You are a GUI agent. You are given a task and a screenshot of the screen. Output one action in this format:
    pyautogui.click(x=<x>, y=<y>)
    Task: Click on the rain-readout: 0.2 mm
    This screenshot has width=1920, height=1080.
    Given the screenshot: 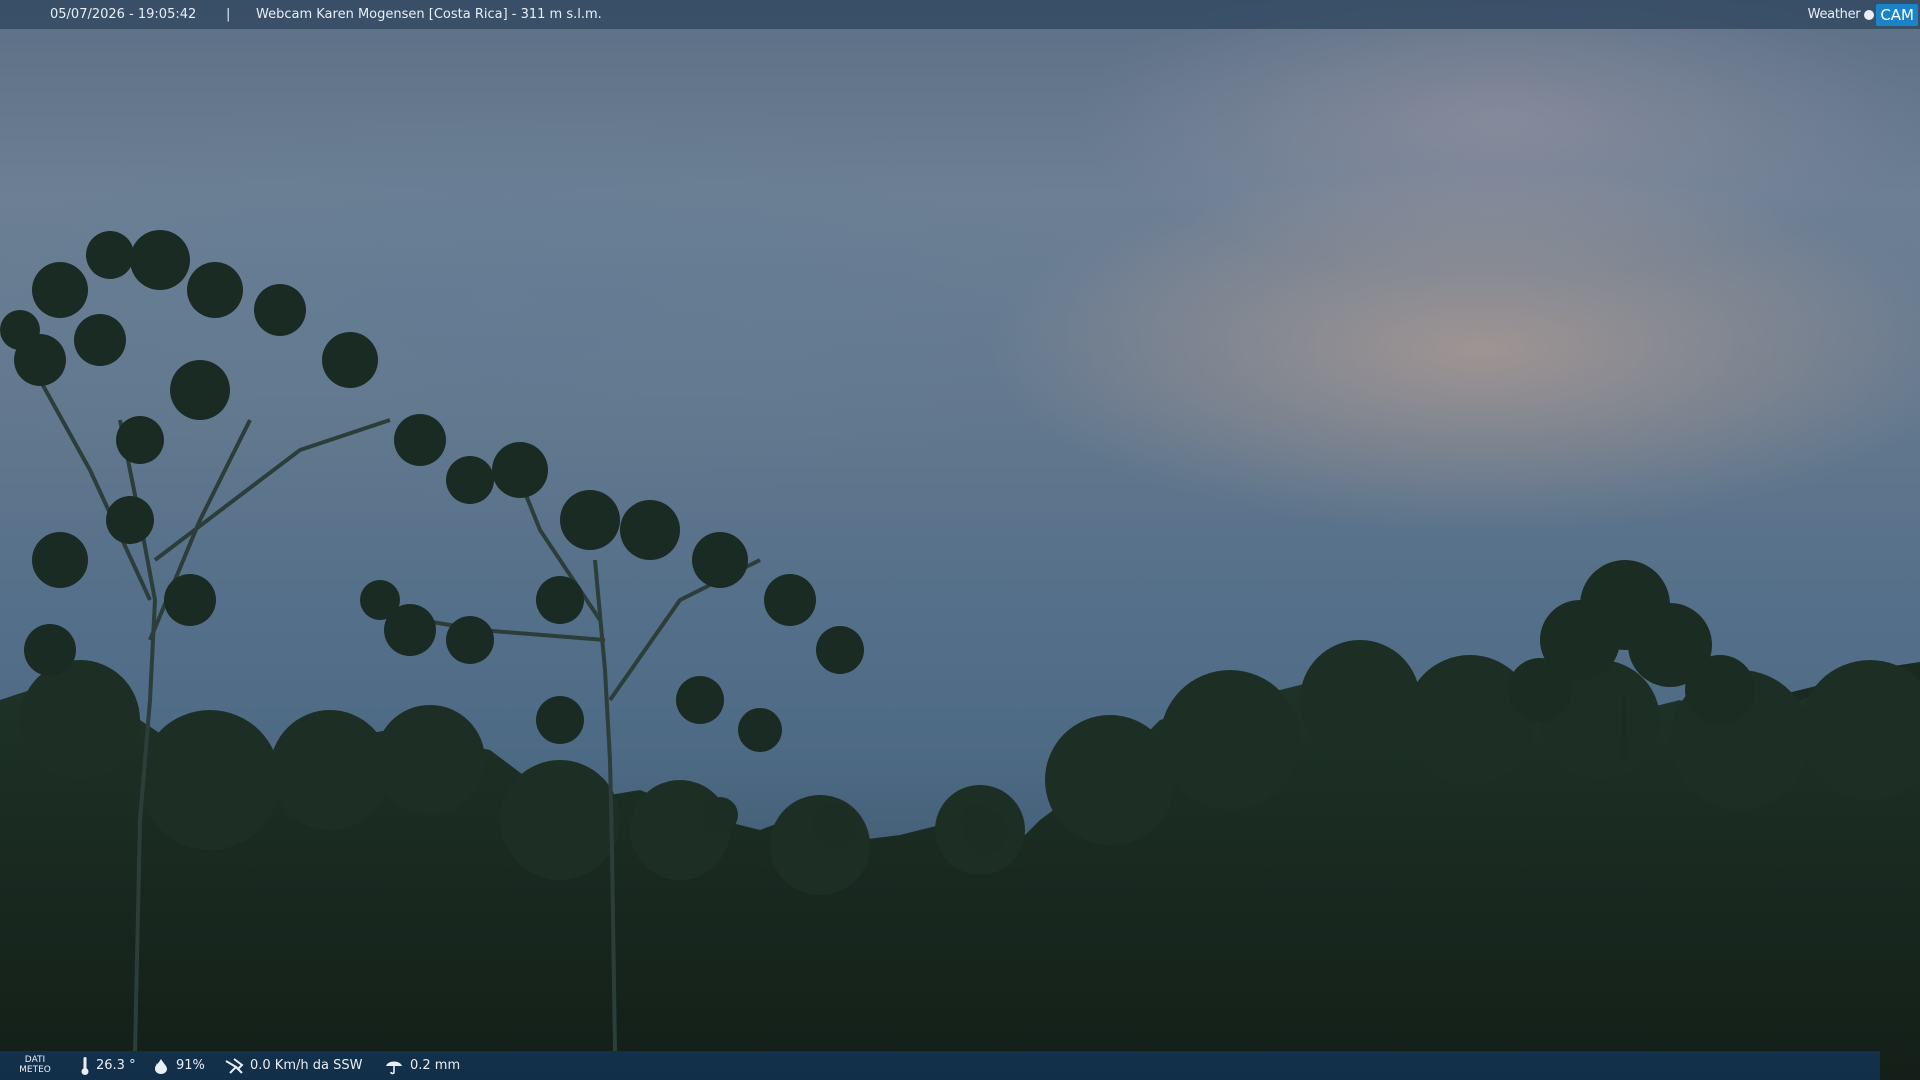 What is the action you would take?
    pyautogui.click(x=422, y=1065)
    